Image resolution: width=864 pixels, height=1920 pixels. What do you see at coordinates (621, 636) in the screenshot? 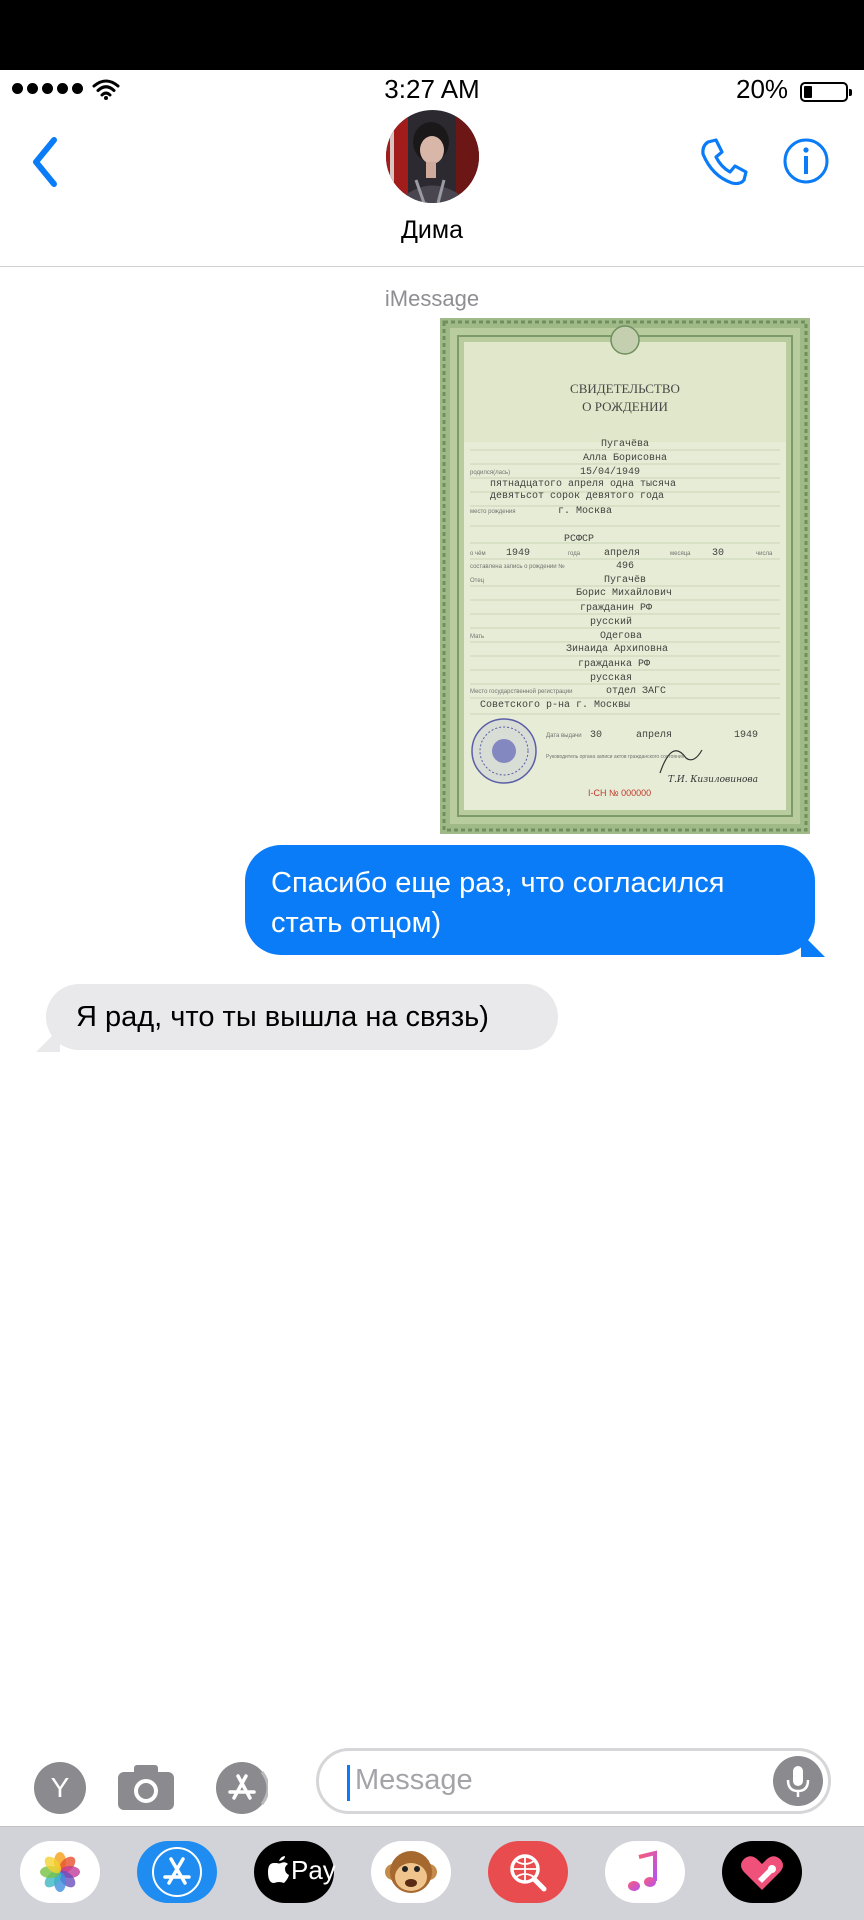
I see `cert-mother-surname: Одегова` at bounding box center [621, 636].